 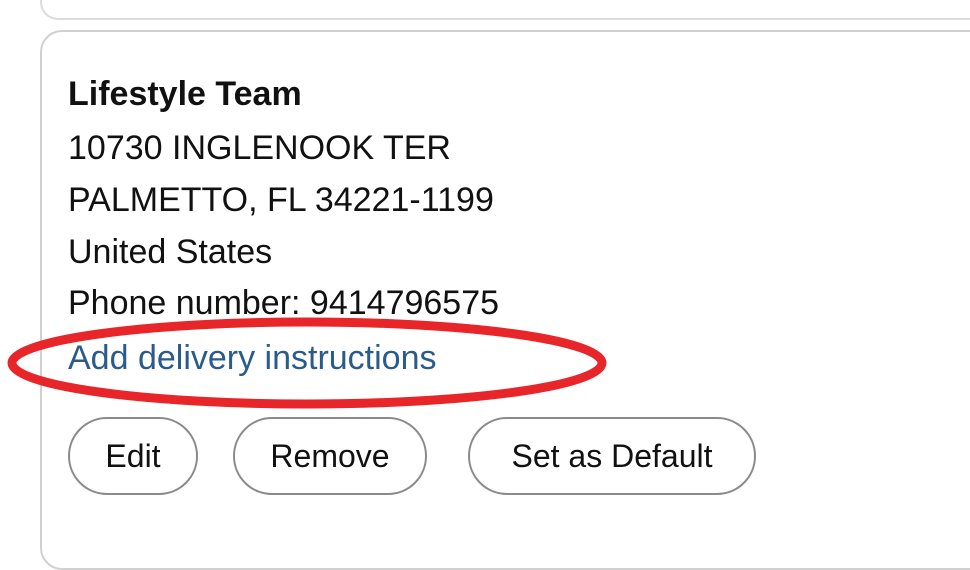 I want to click on address-name: Lifestyle Team, so click(x=185, y=94).